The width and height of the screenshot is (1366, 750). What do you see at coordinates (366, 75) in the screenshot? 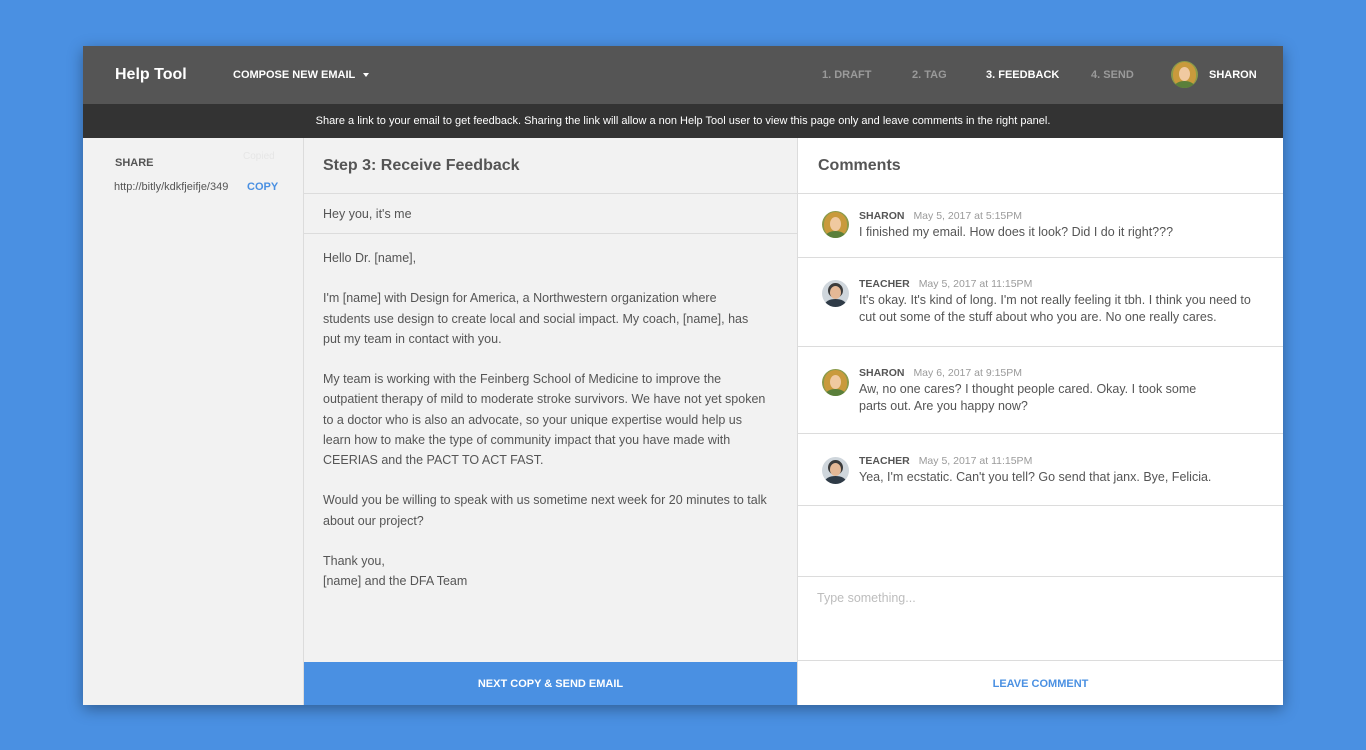
I see `caret-down-icon` at bounding box center [366, 75].